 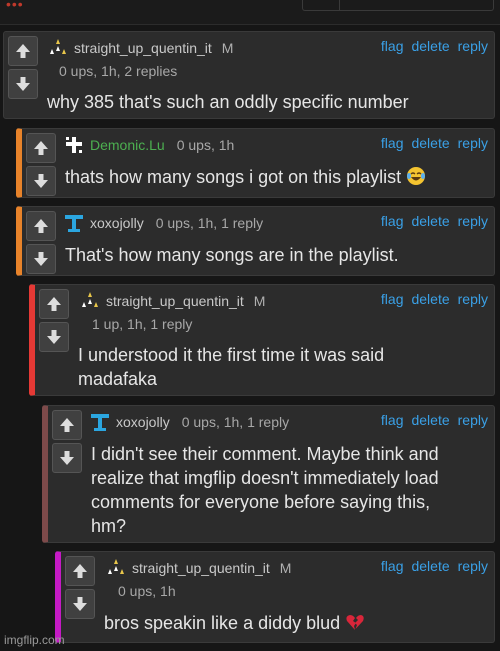 I want to click on comment-text-wrap: bros speakin like a diddy blud, so click(x=234, y=623).